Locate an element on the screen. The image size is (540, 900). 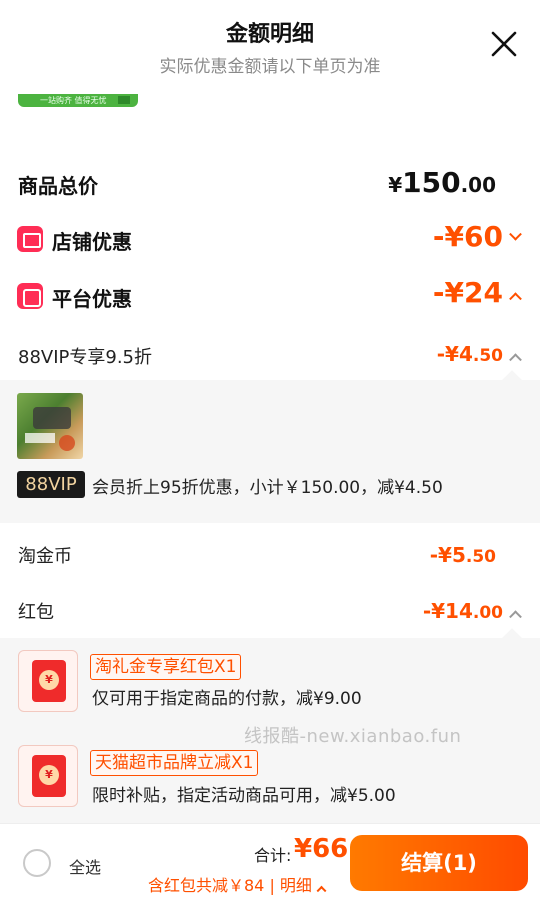
shop-discount-amount: -¥60 is located at coordinates (477, 236).